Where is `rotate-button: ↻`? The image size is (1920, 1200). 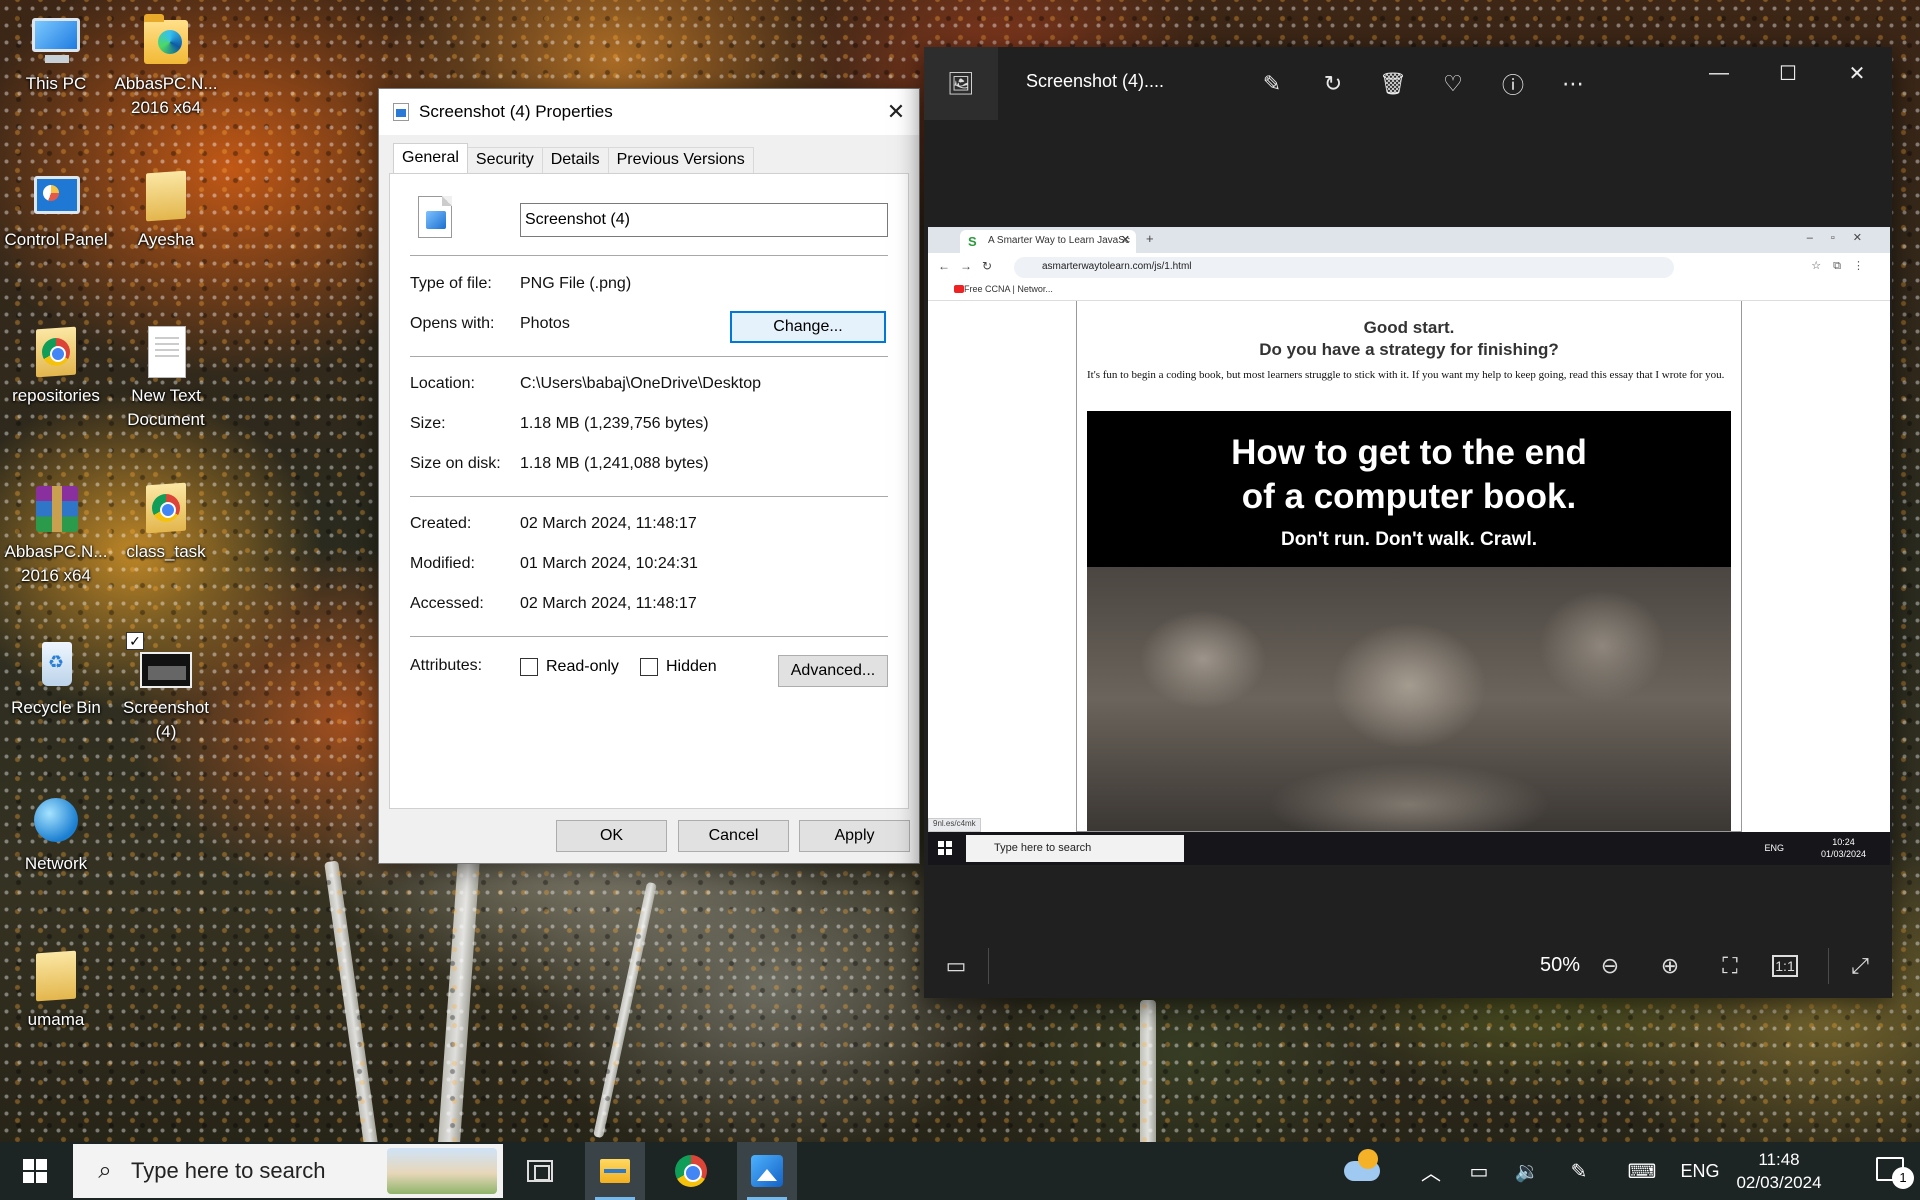 rotate-button: ↻ is located at coordinates (1333, 84).